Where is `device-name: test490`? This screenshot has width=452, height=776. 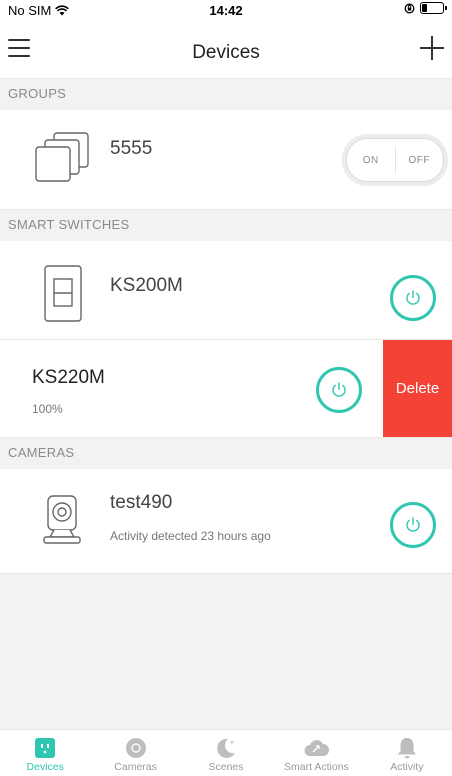
device-name: test490 is located at coordinates (141, 502).